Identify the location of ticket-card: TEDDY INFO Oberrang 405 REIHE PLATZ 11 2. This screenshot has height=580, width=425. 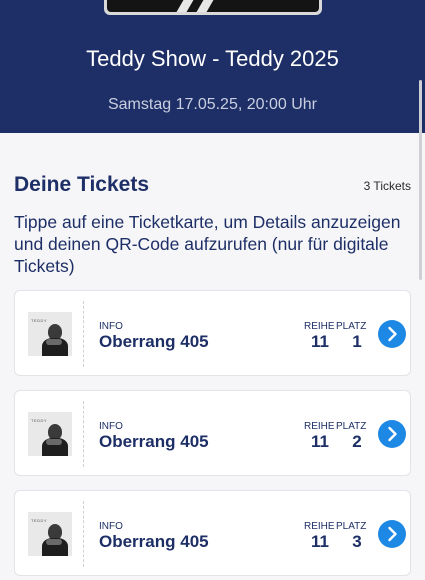
(212, 433).